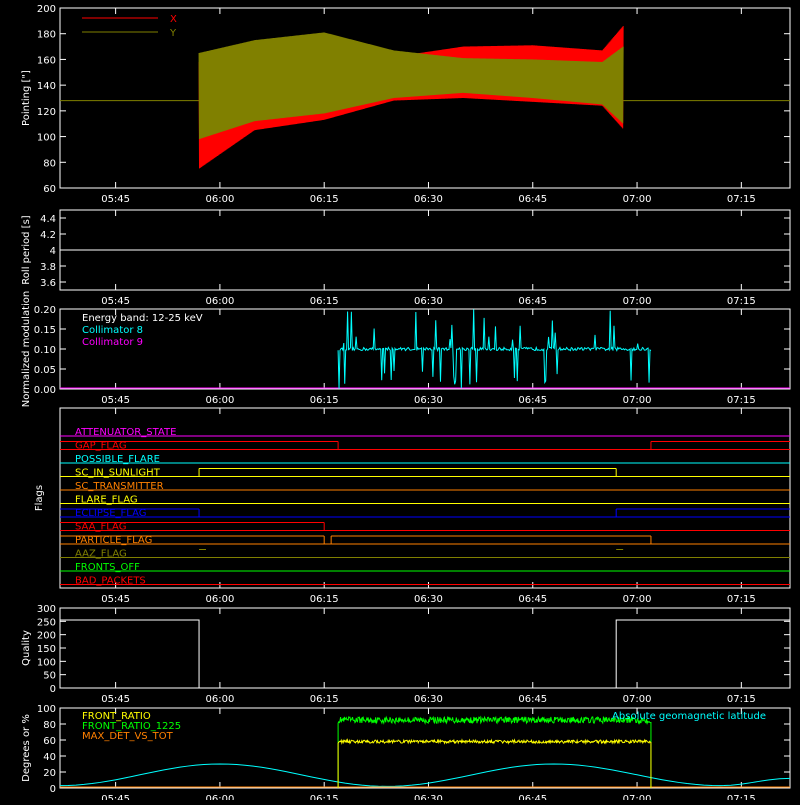 Image resolution: width=800 pixels, height=805 pixels. Describe the element at coordinates (324, 599) in the screenshot. I see `flags-time-label: 06:15` at that location.